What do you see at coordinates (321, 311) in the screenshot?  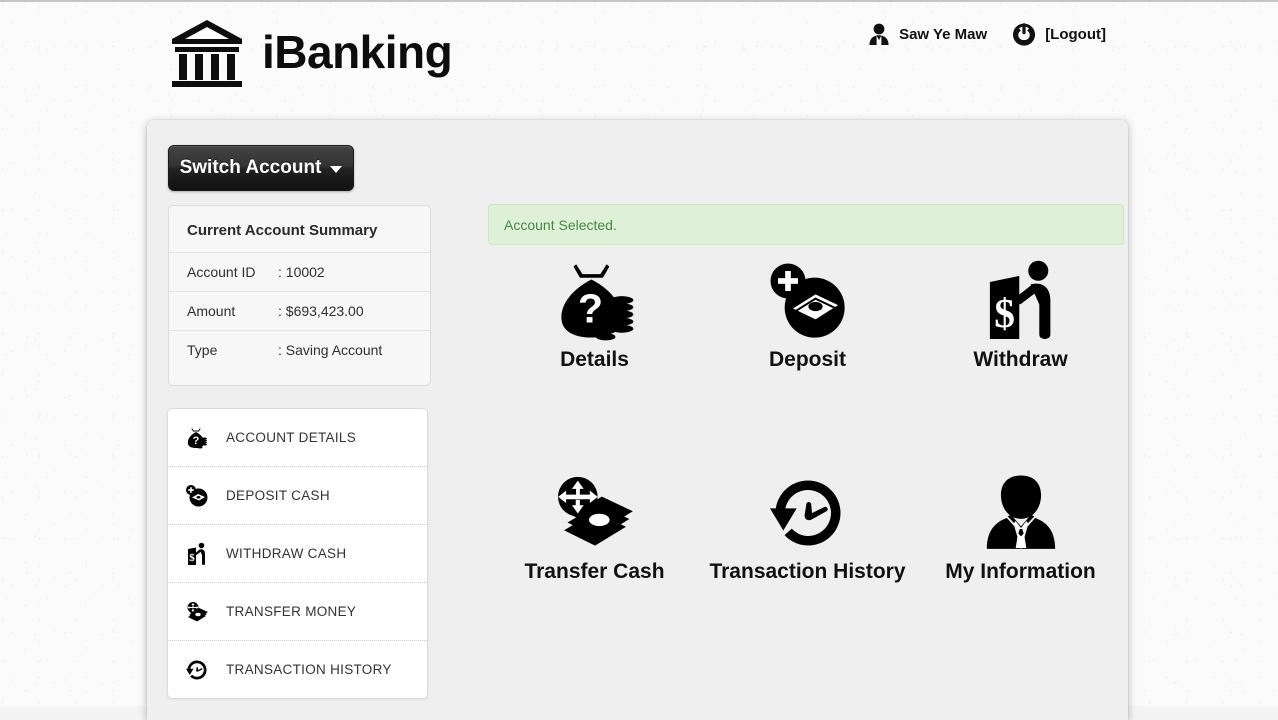 I see `summary-value: : $693,423.00` at bounding box center [321, 311].